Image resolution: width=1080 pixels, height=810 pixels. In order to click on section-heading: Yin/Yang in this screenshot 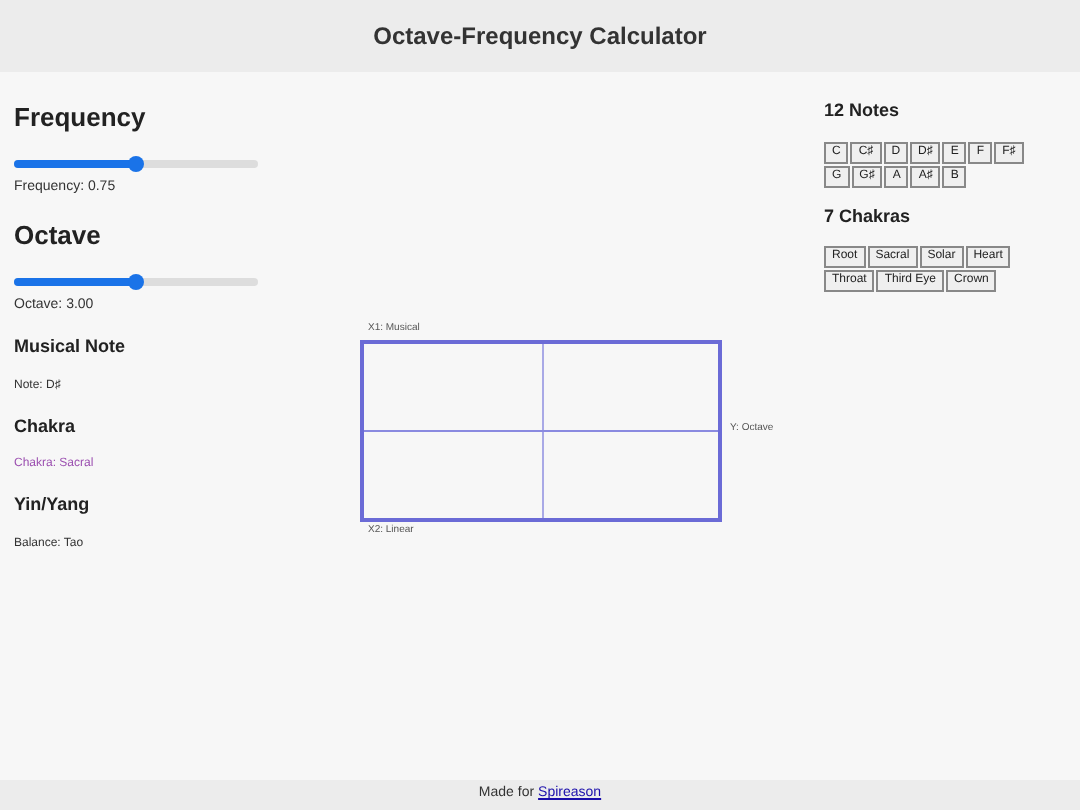, I will do `click(53, 505)`.